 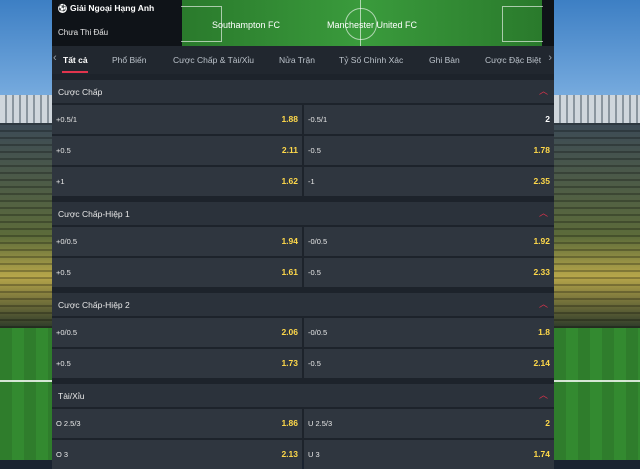 What do you see at coordinates (67, 119) in the screenshot?
I see `odds-label: +0.5/1` at bounding box center [67, 119].